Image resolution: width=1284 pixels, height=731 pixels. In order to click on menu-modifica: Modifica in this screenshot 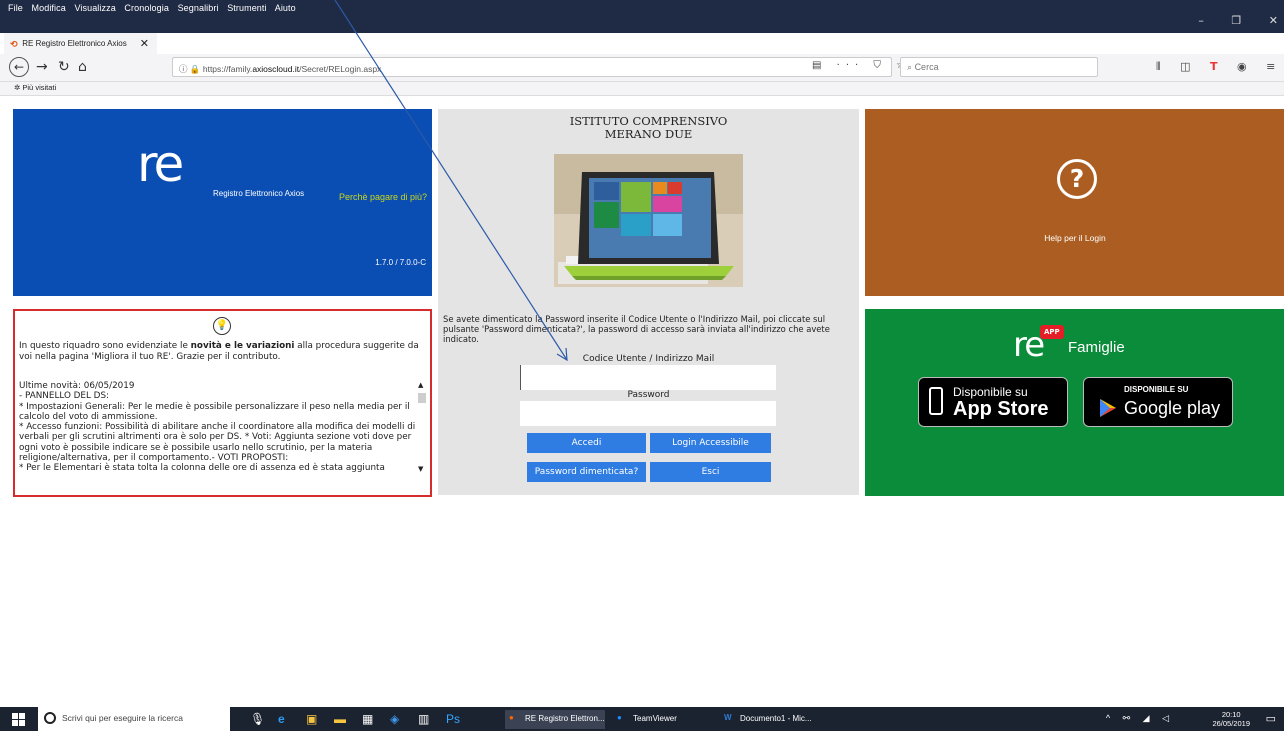, I will do `click(49, 8)`.